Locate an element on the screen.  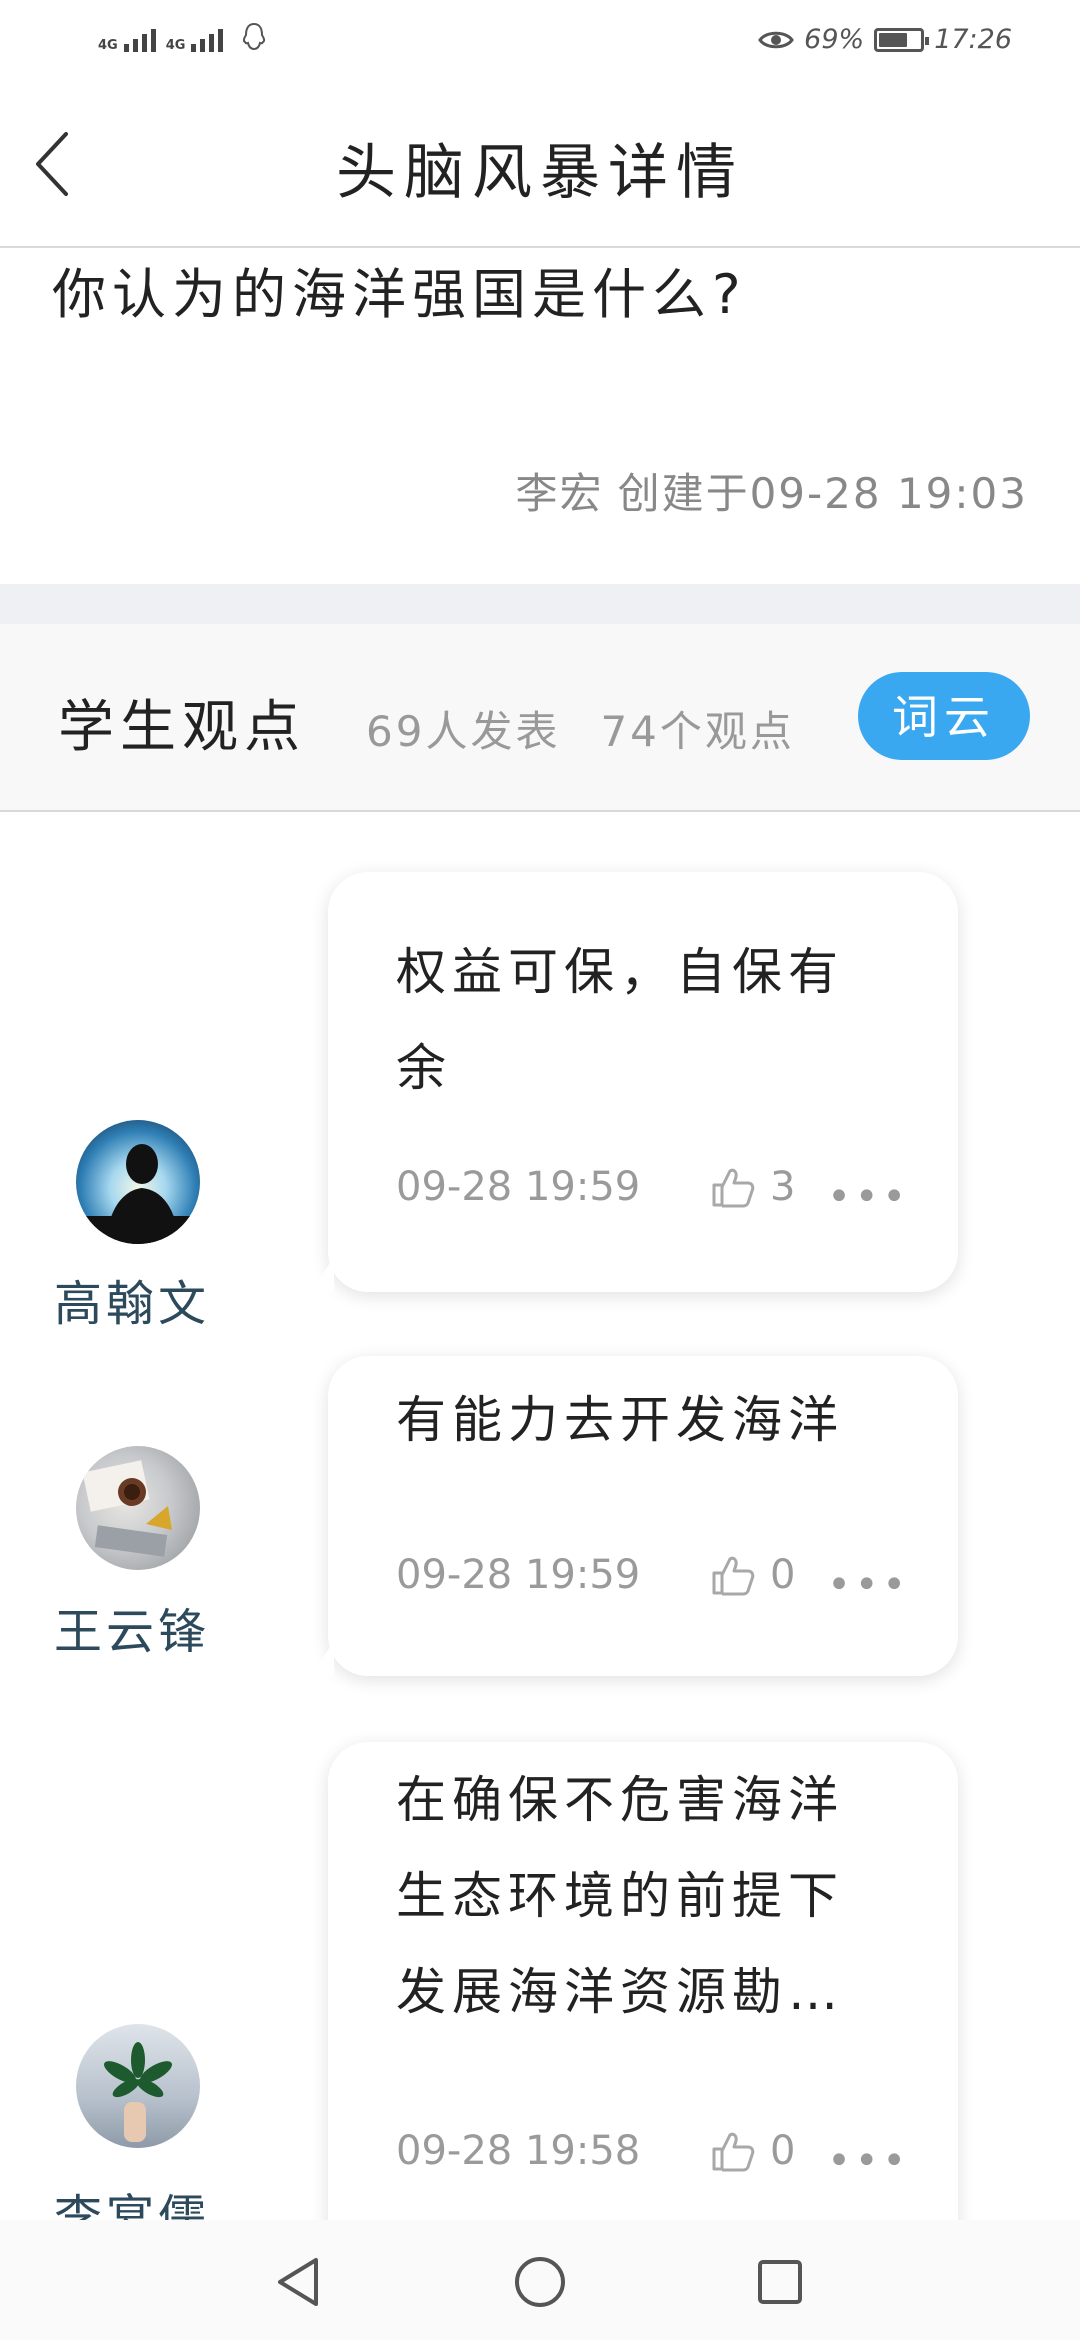
list-item: 王云锋 有能力去开发海洋 09-28 19:59 0 ••• is located at coordinates (540, 1516).